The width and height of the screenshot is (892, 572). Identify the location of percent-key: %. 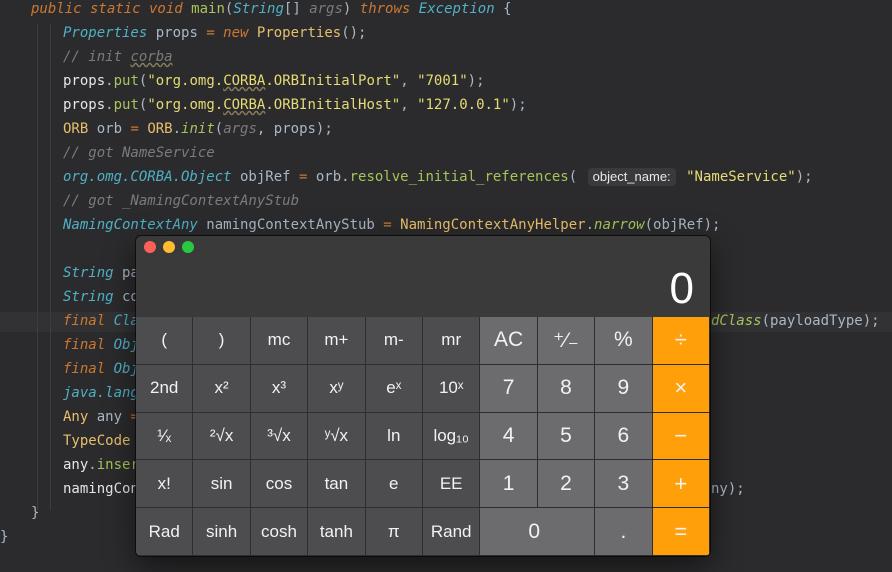
(624, 341).